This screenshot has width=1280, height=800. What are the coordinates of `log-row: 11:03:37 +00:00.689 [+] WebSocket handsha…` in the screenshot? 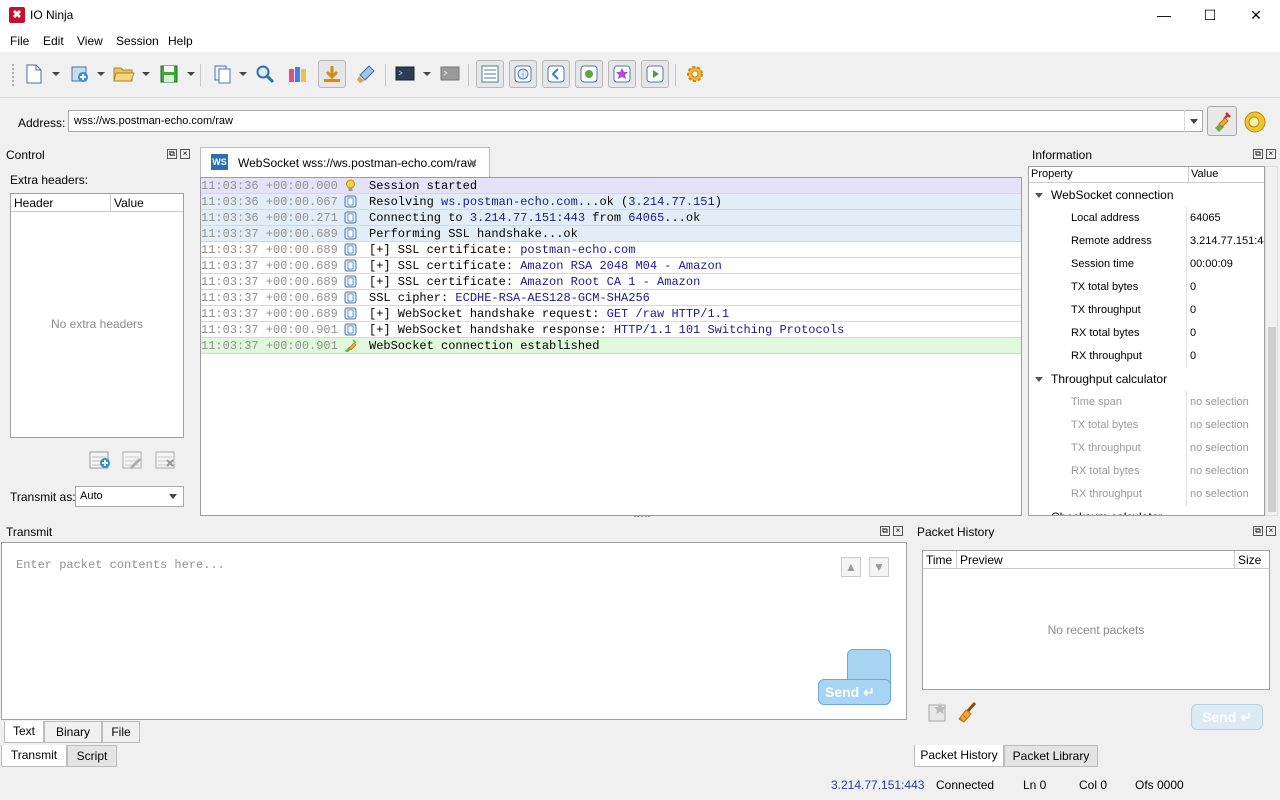 It's located at (611, 314).